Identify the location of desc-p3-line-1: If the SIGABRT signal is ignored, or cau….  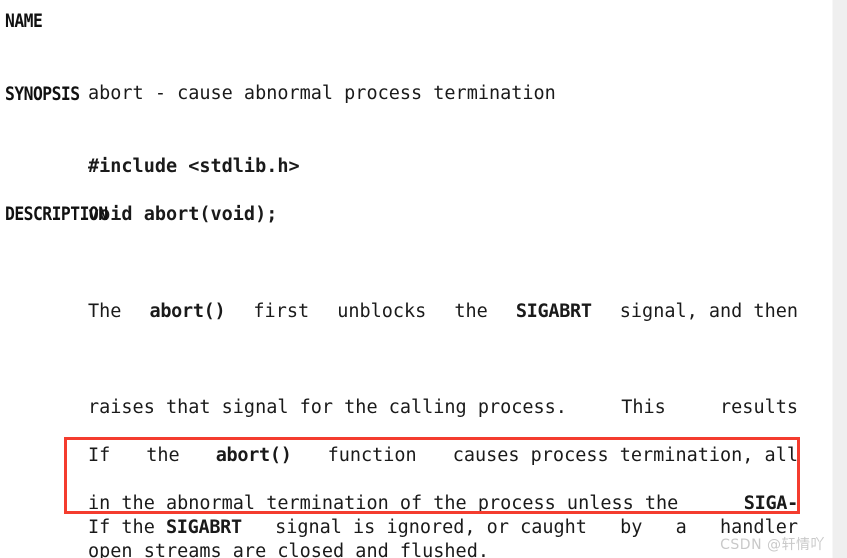
(443, 528).